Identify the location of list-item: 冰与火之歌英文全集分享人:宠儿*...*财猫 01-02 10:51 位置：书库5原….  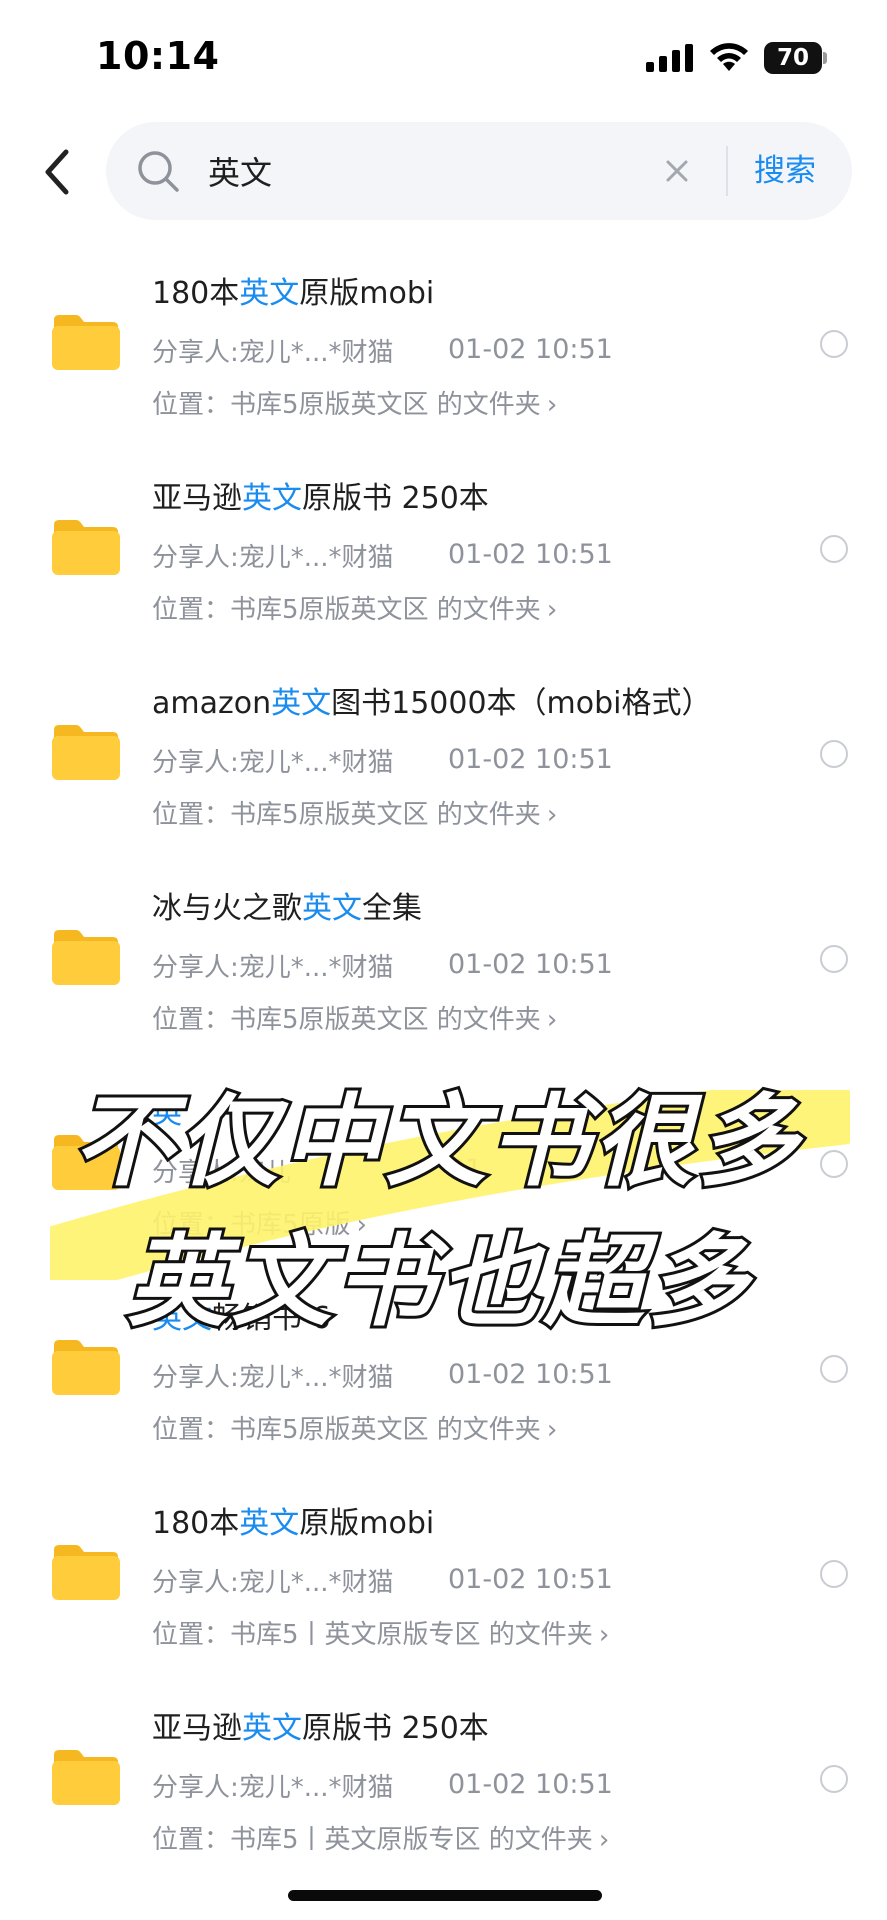
(443, 951).